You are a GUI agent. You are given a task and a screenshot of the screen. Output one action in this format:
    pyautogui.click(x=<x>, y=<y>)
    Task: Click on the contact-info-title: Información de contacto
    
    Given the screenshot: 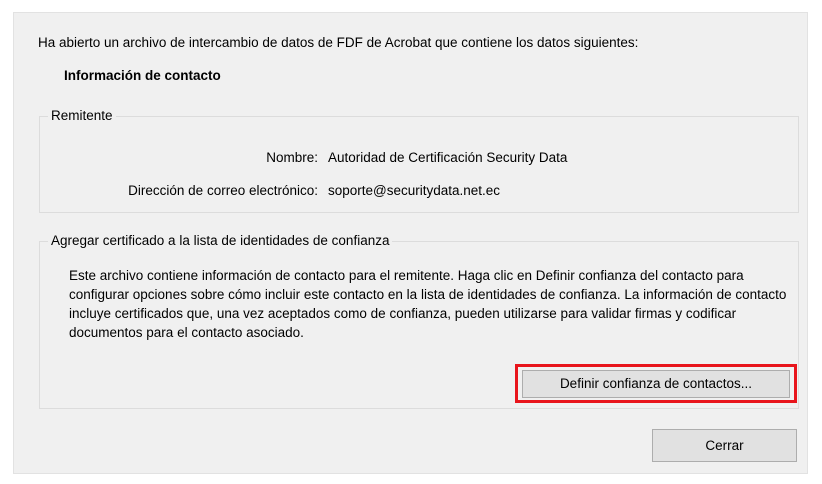 What is the action you would take?
    pyautogui.click(x=142, y=75)
    